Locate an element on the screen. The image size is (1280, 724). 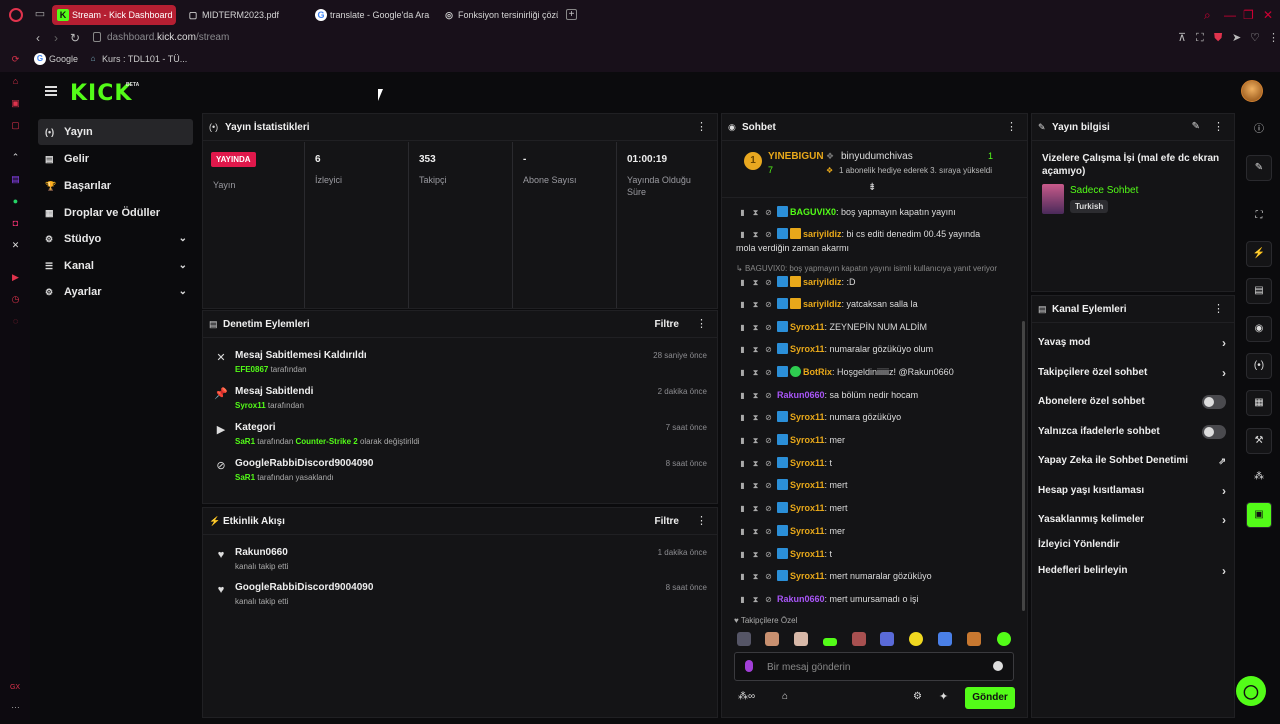
category-name: Sadece Sohbet is located at coordinates (1104, 190).